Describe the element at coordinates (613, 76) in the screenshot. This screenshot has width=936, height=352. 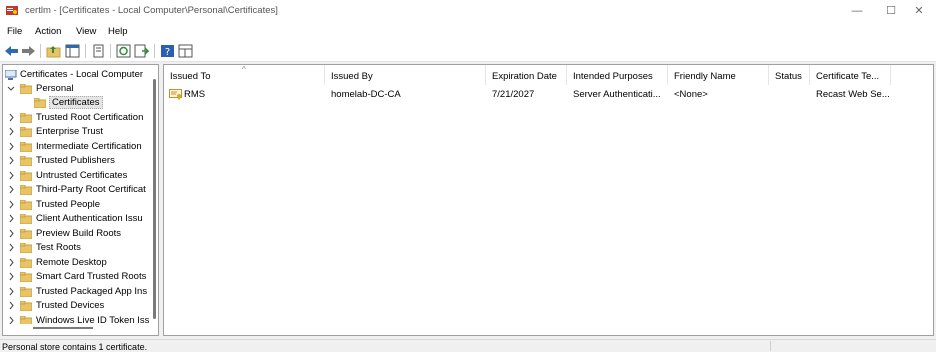
I see `column-label: Intended Purposes` at that location.